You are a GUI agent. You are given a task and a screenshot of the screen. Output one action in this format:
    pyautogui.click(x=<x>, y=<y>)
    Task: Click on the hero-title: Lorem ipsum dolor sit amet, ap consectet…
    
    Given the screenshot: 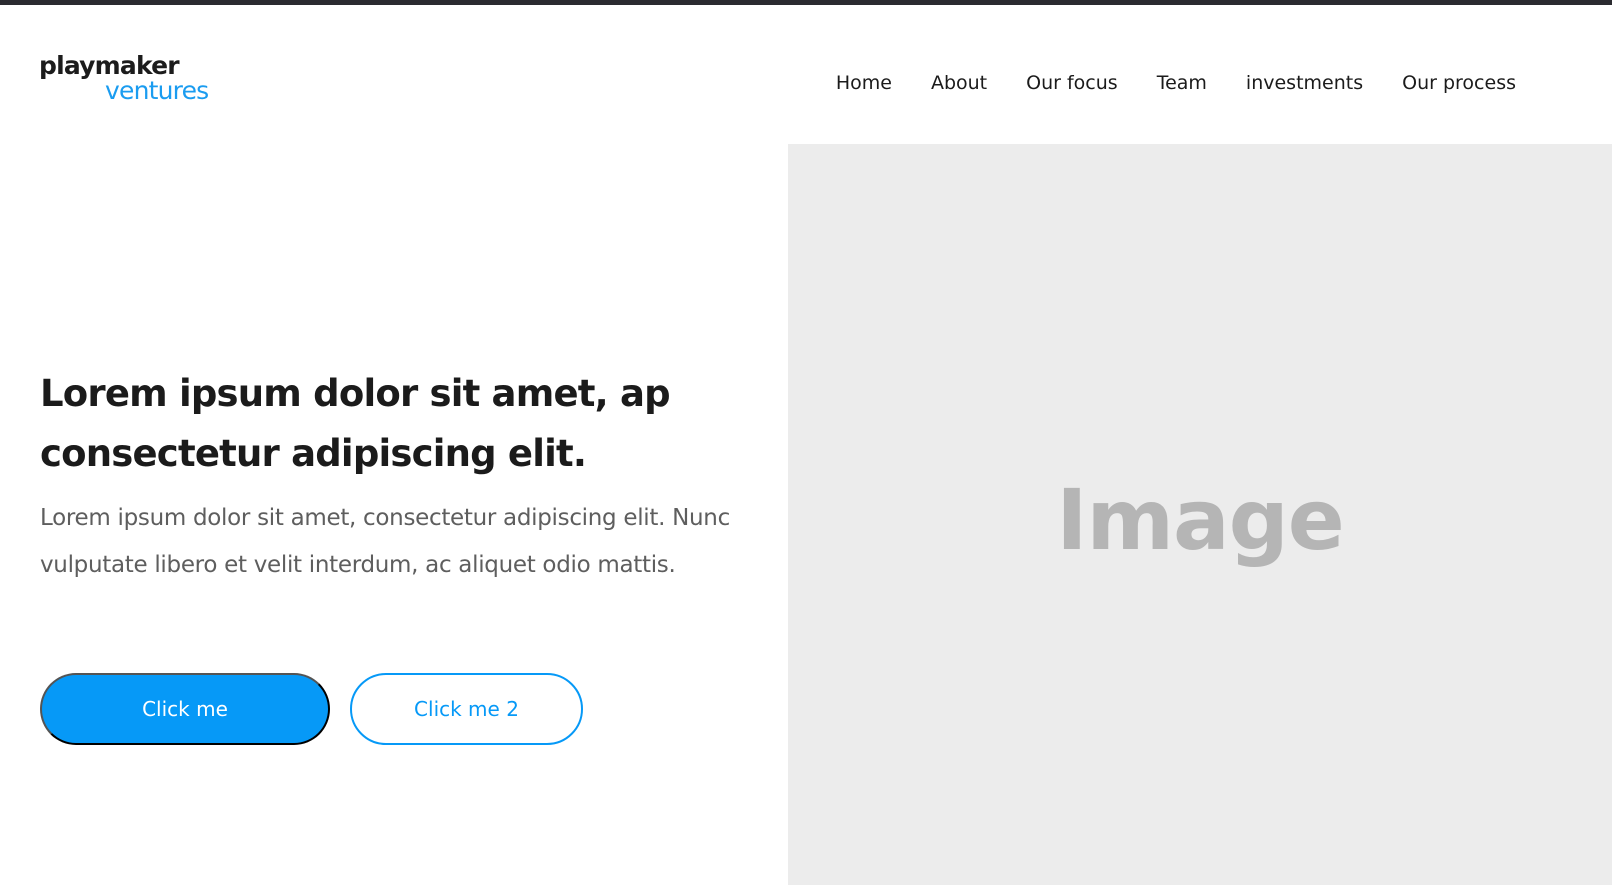 What is the action you would take?
    pyautogui.click(x=355, y=423)
    